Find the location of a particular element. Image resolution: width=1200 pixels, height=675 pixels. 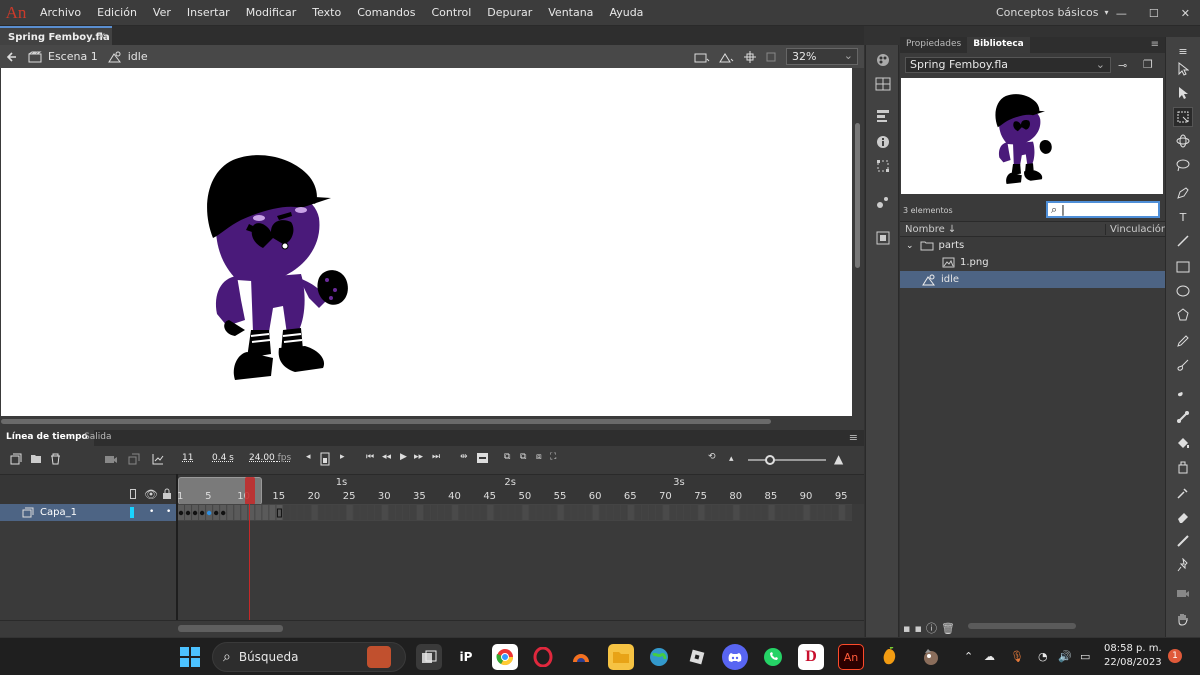

paint-bucket-tool-icon is located at coordinates (1183, 443).